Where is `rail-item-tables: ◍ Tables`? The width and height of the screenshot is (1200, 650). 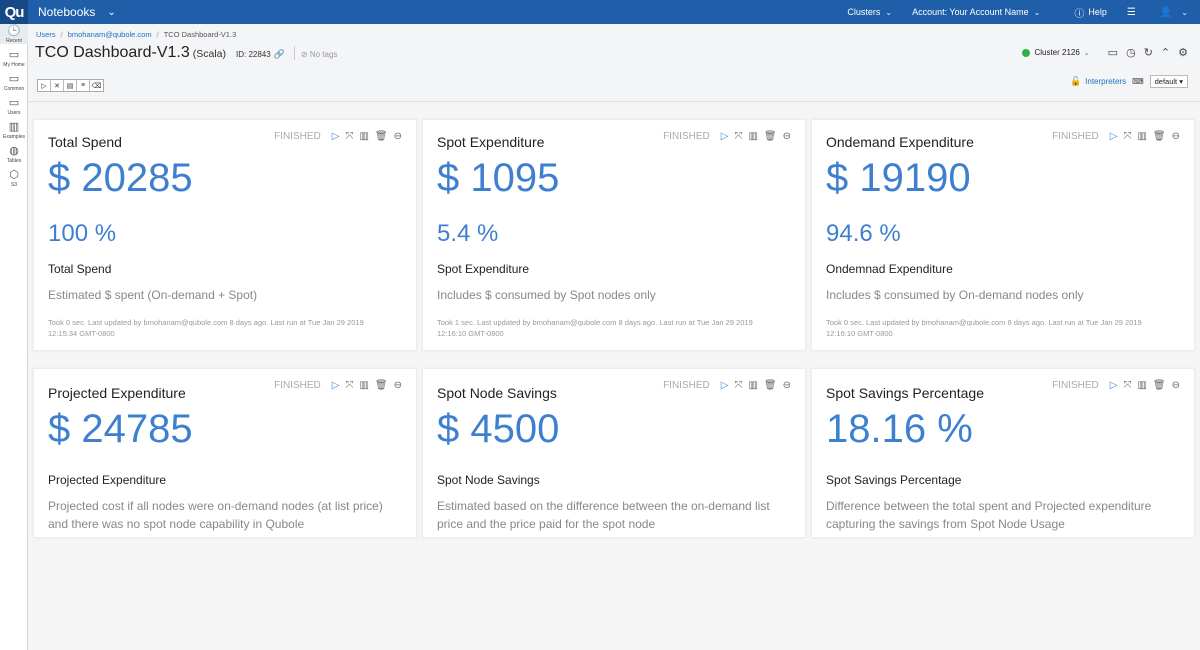
rail-item-tables: ◍ Tables is located at coordinates (14, 154).